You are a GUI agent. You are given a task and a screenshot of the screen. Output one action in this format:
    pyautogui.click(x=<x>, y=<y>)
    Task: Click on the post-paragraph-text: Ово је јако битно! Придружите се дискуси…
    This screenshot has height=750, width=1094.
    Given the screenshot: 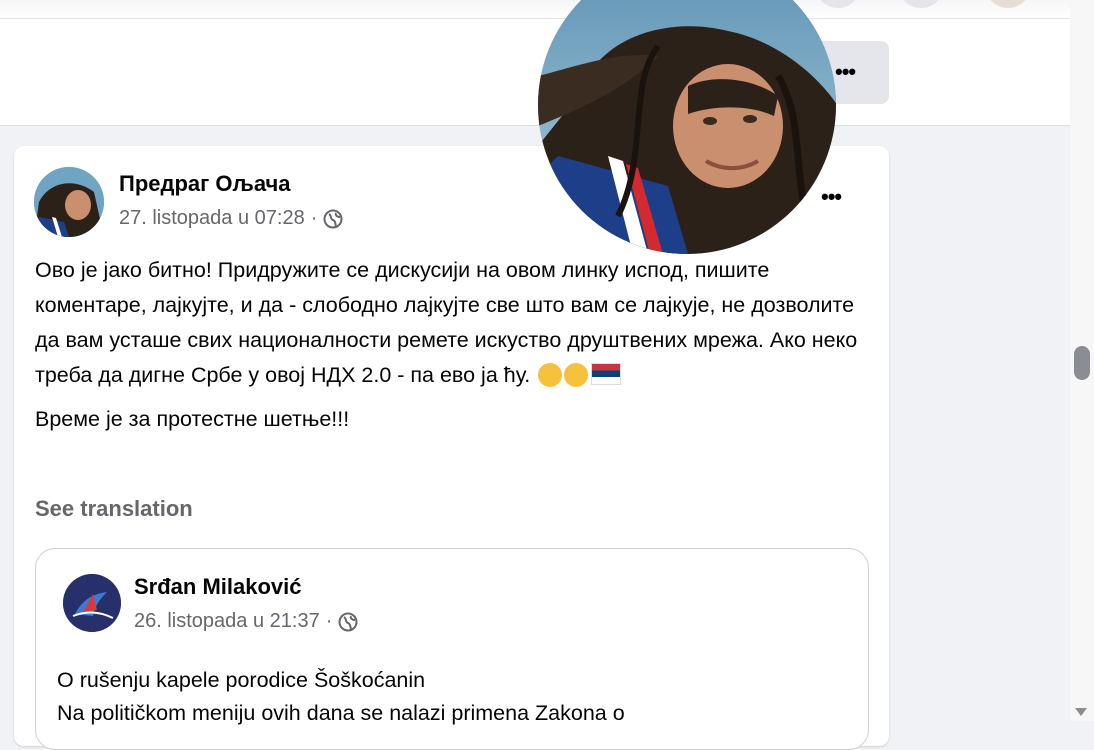 What is the action you would take?
    pyautogui.click(x=446, y=322)
    